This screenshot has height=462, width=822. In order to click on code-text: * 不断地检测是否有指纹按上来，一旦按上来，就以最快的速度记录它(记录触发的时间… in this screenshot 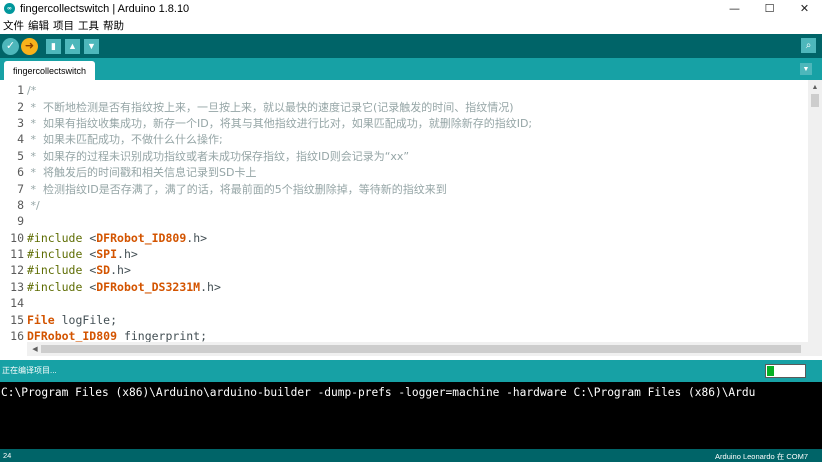, I will do `click(270, 107)`.